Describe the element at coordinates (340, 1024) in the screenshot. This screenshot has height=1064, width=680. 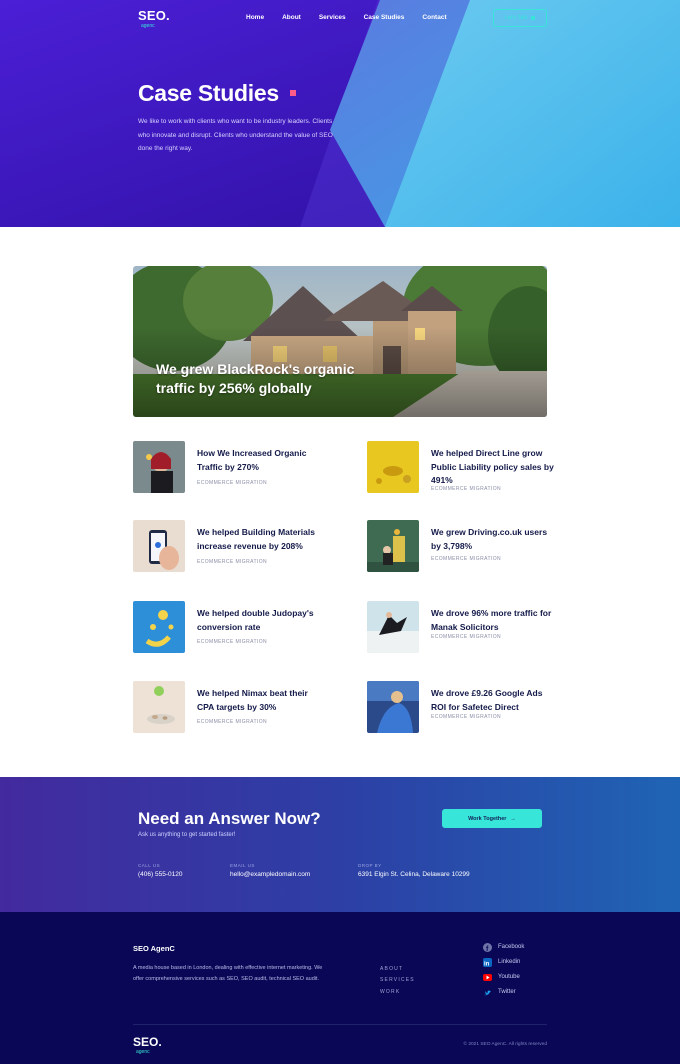
I see `footer-divider` at that location.